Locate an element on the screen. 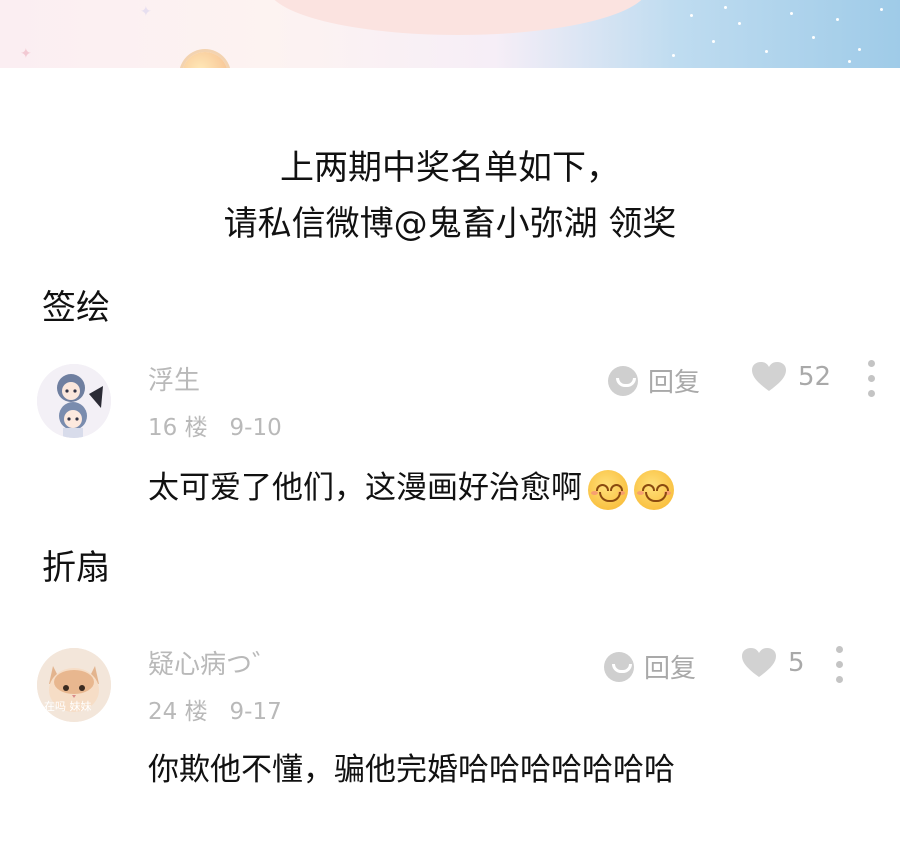  avatar is located at coordinates (74, 401).